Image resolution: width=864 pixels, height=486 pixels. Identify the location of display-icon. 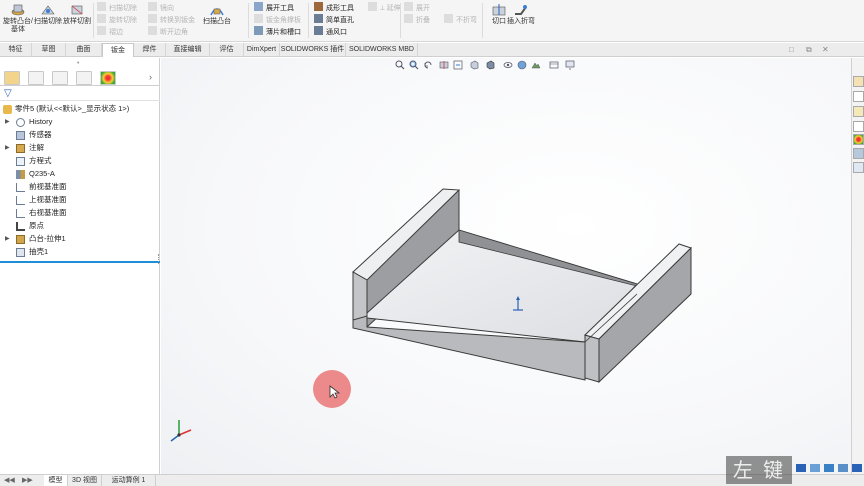
(829, 468).